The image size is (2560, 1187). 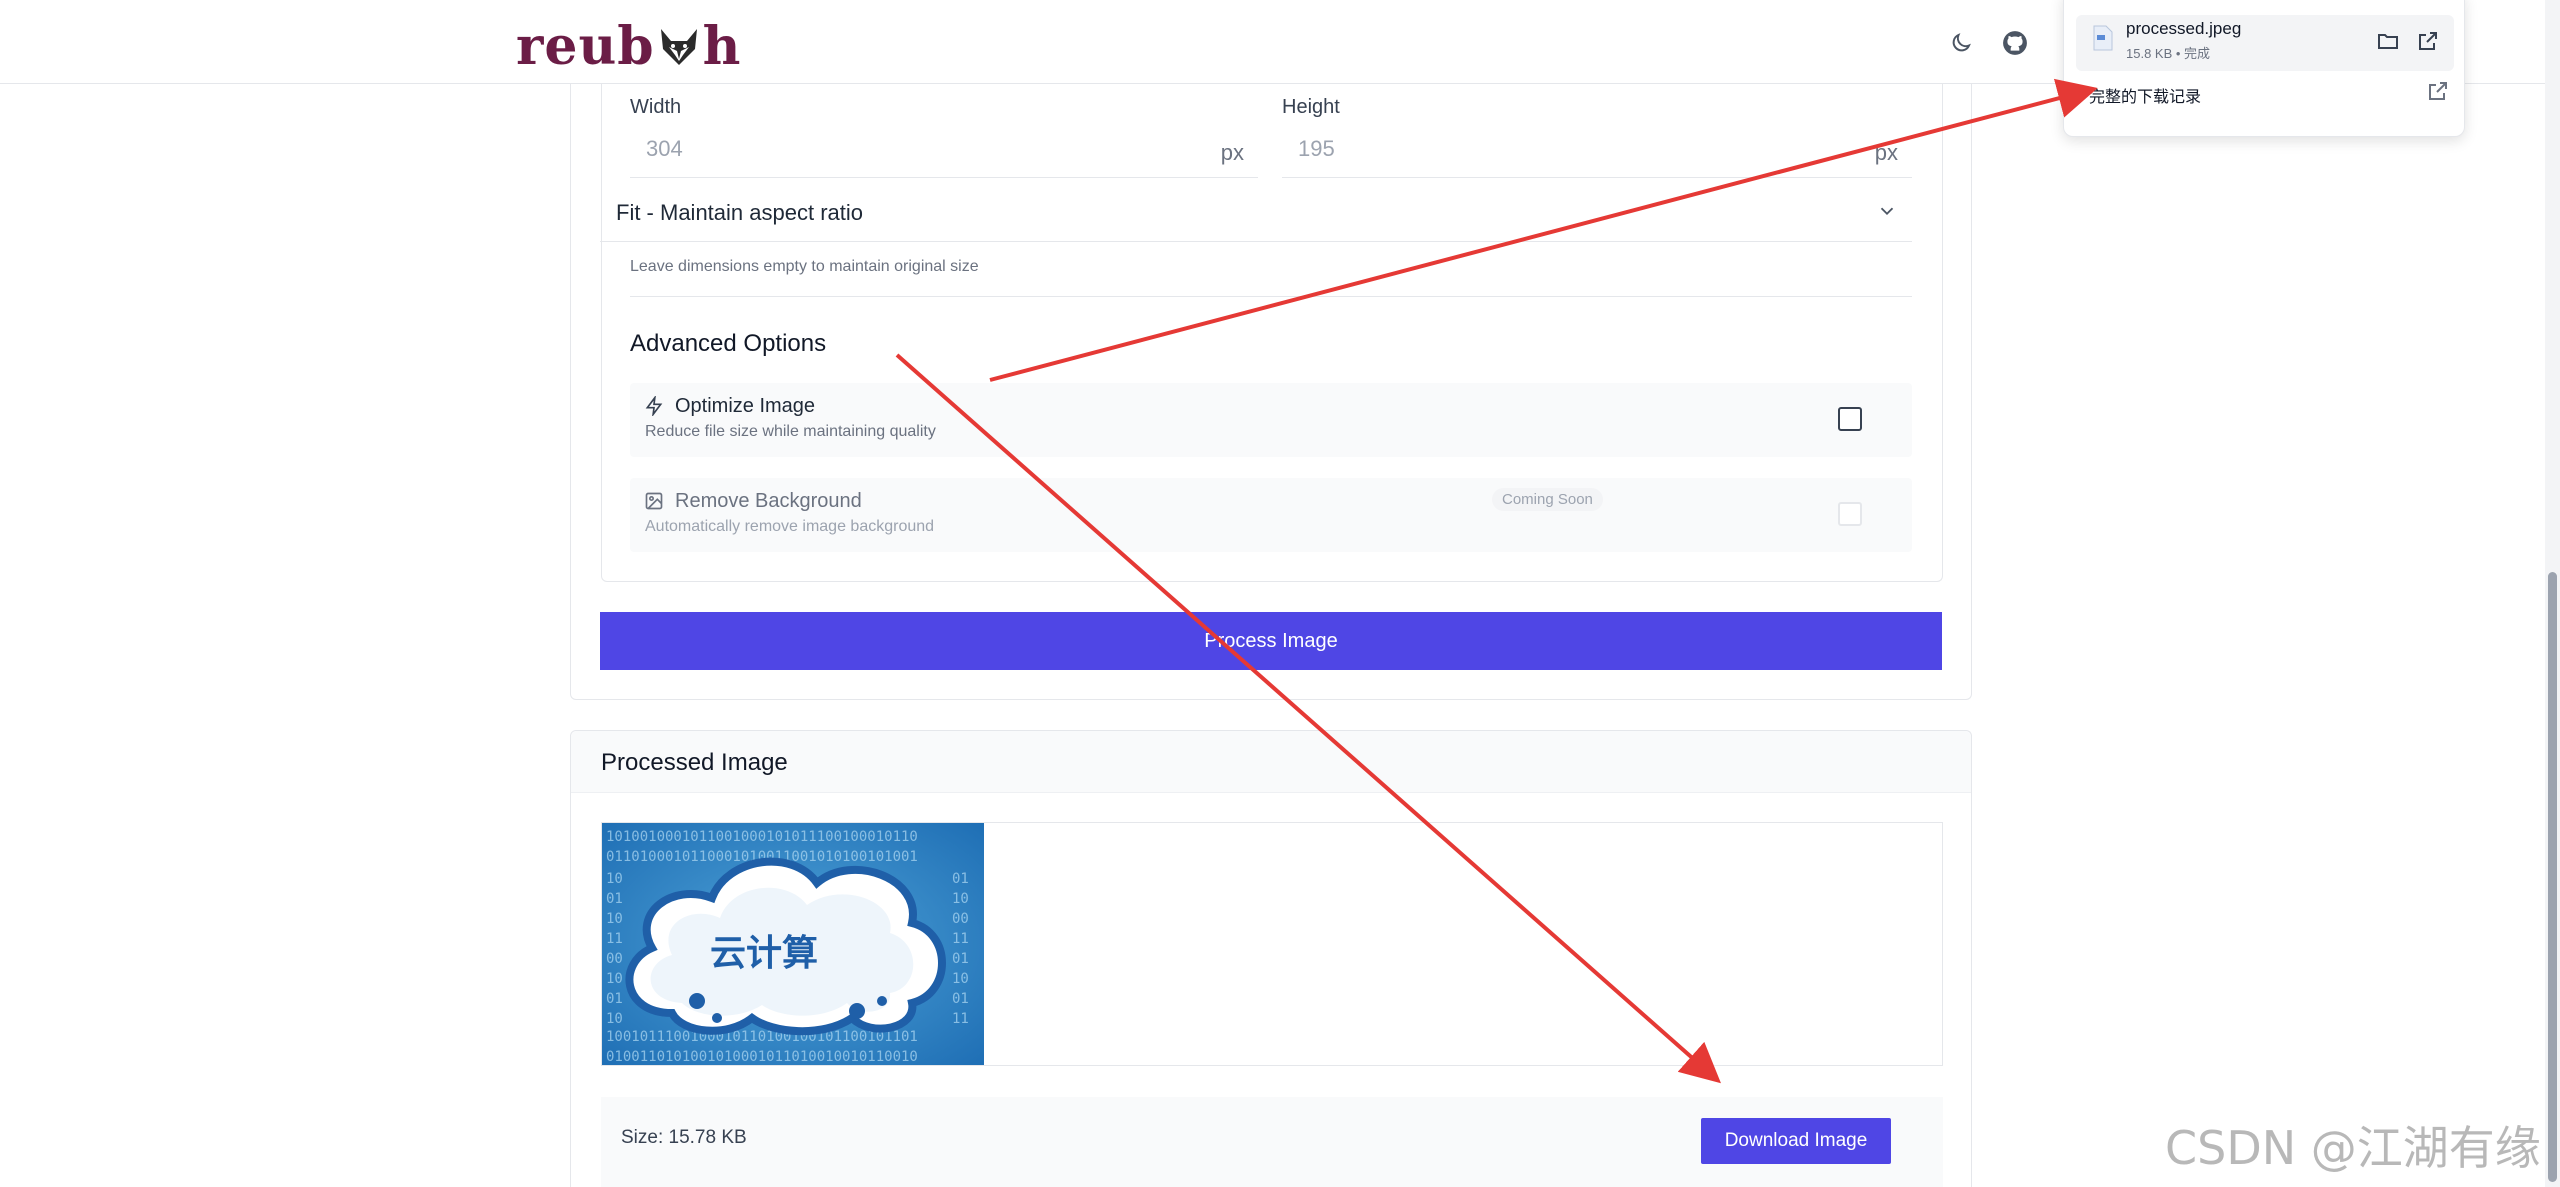 I want to click on remove-background-checkbox, so click(x=1850, y=514).